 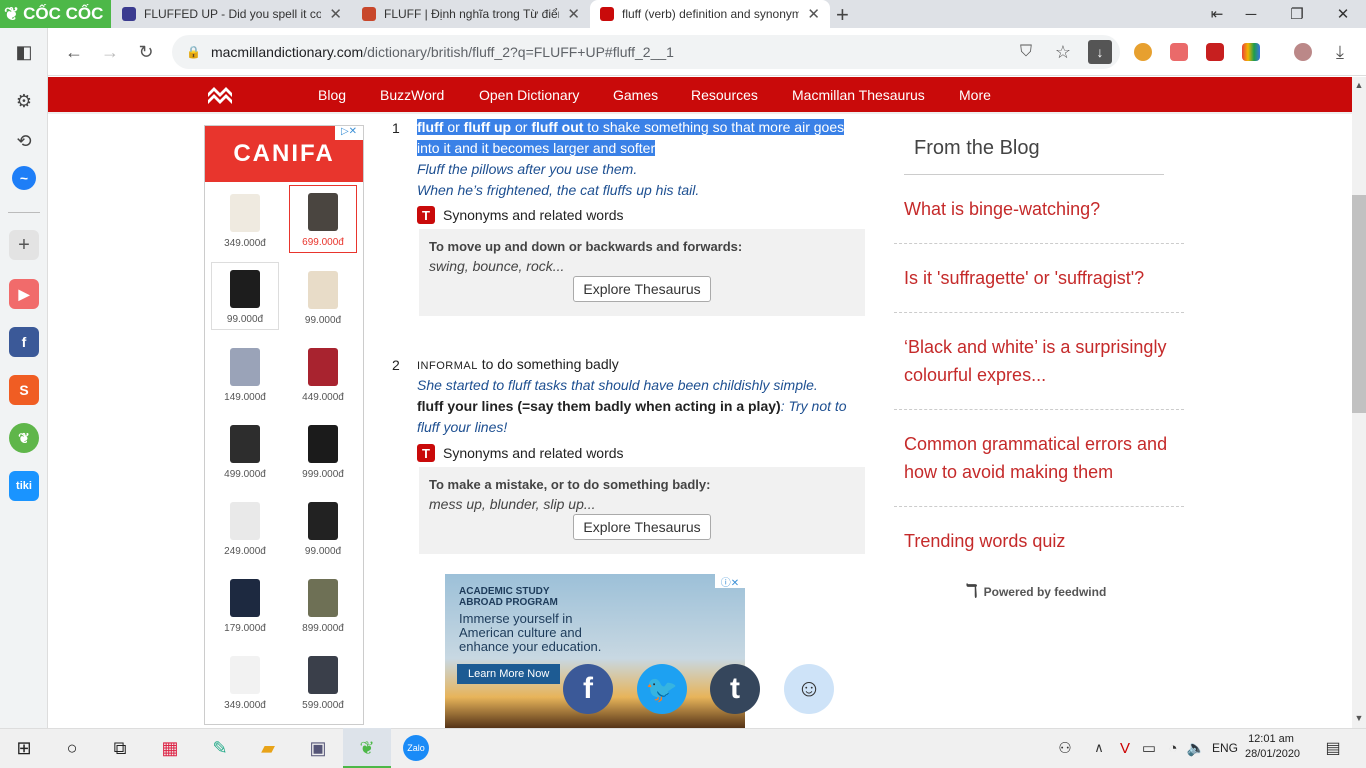 What do you see at coordinates (72, 748) in the screenshot?
I see `search-icon: ○` at bounding box center [72, 748].